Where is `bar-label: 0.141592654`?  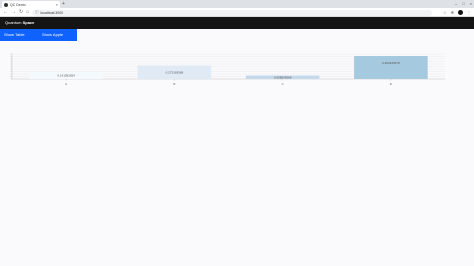
bar-label: 0.141592654 is located at coordinates (66, 76).